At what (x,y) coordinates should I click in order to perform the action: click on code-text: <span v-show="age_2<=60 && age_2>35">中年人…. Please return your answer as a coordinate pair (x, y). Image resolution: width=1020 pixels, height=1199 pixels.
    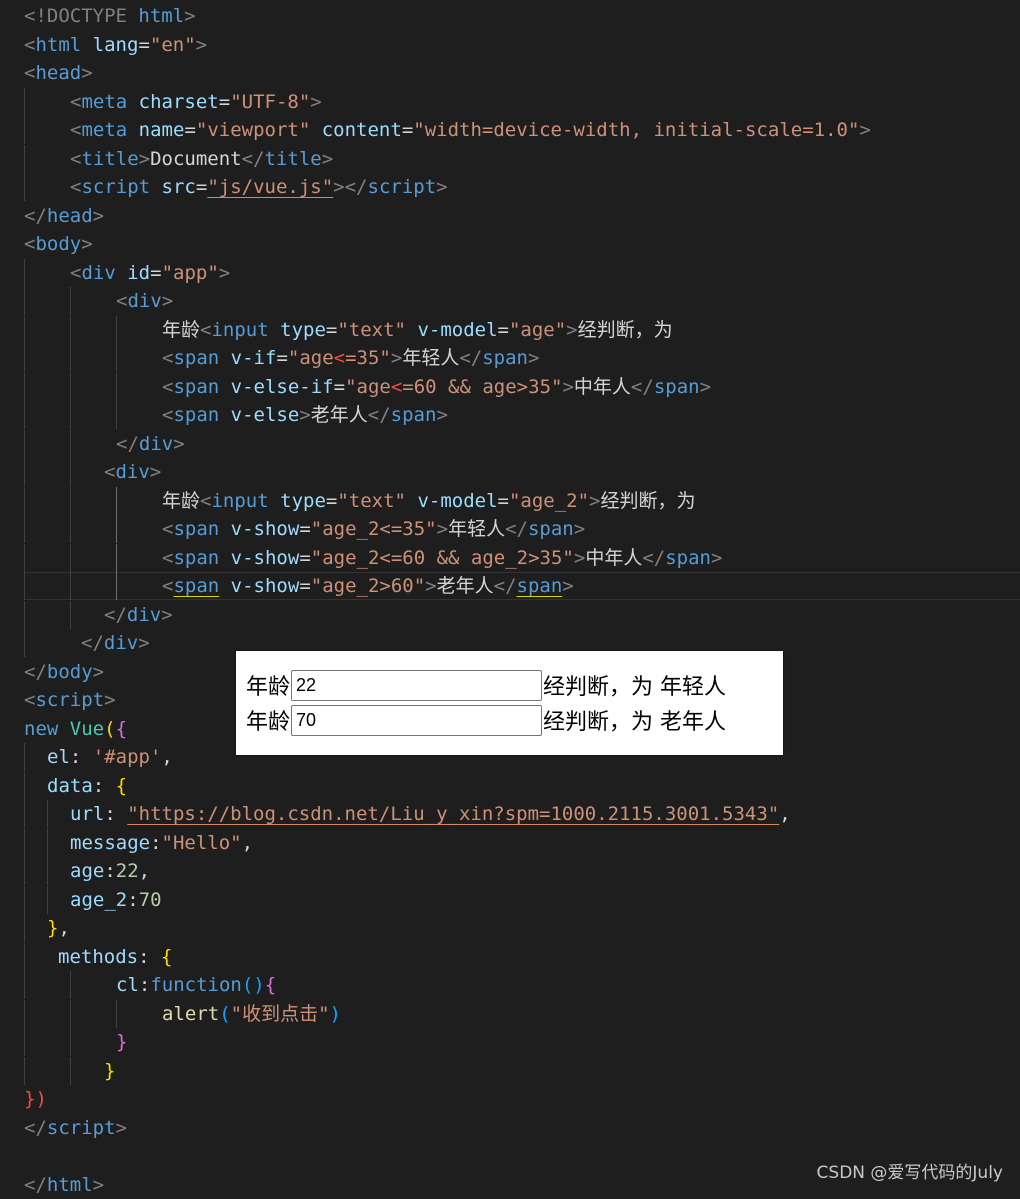
    Looking at the image, I should click on (442, 558).